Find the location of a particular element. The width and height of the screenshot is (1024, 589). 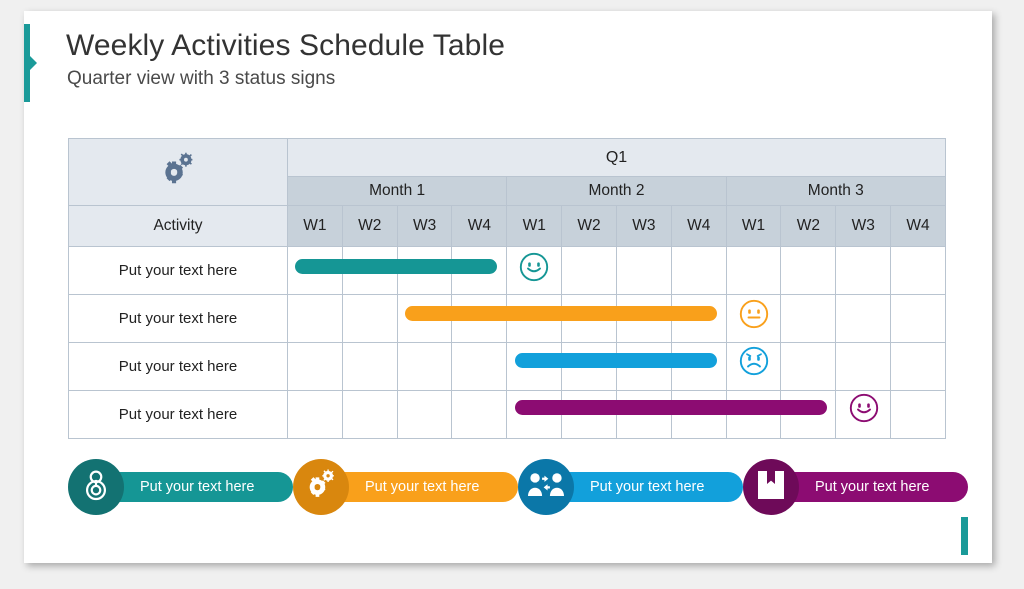

week-cell-r2-w4 is located at coordinates (479, 318).